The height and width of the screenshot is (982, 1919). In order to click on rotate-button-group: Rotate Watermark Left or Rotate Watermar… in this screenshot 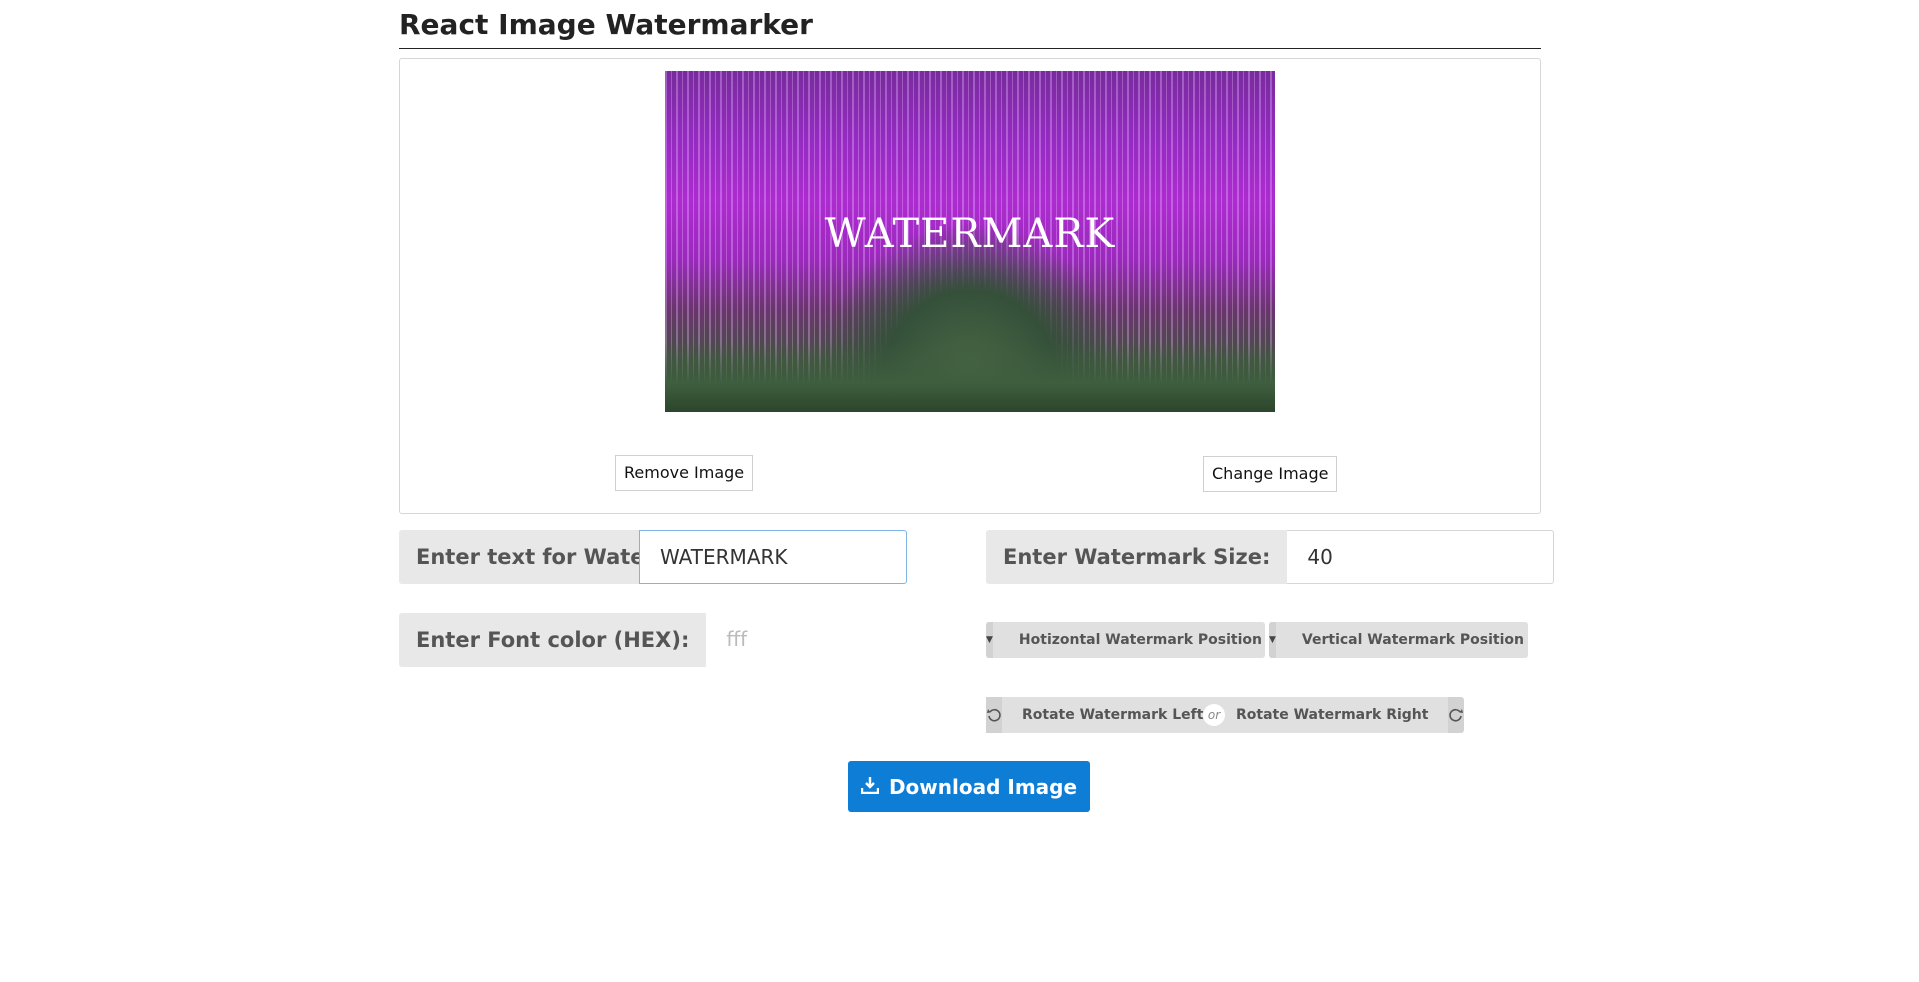, I will do `click(1225, 715)`.